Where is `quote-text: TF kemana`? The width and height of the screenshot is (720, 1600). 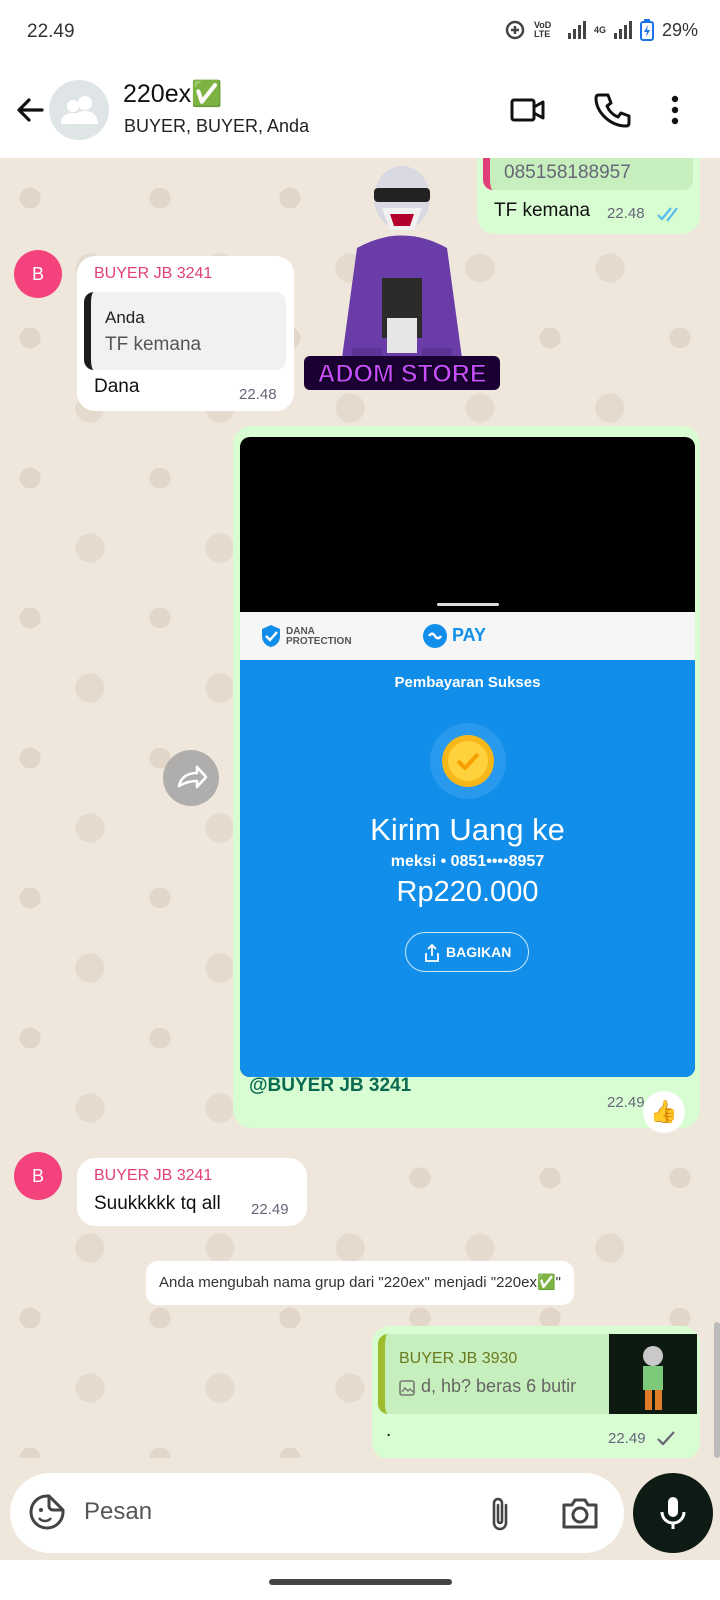 quote-text: TF kemana is located at coordinates (153, 344).